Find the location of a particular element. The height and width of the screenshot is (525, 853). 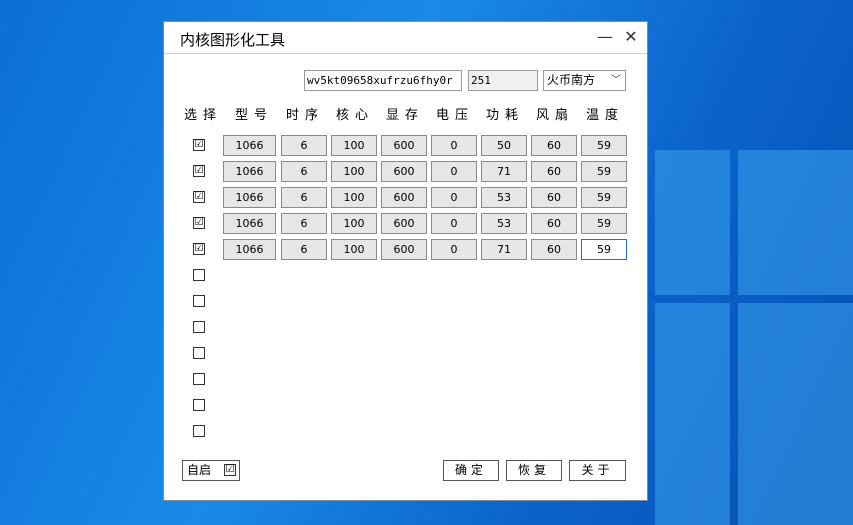

window-title: 内核图形化工具 is located at coordinates (233, 40).